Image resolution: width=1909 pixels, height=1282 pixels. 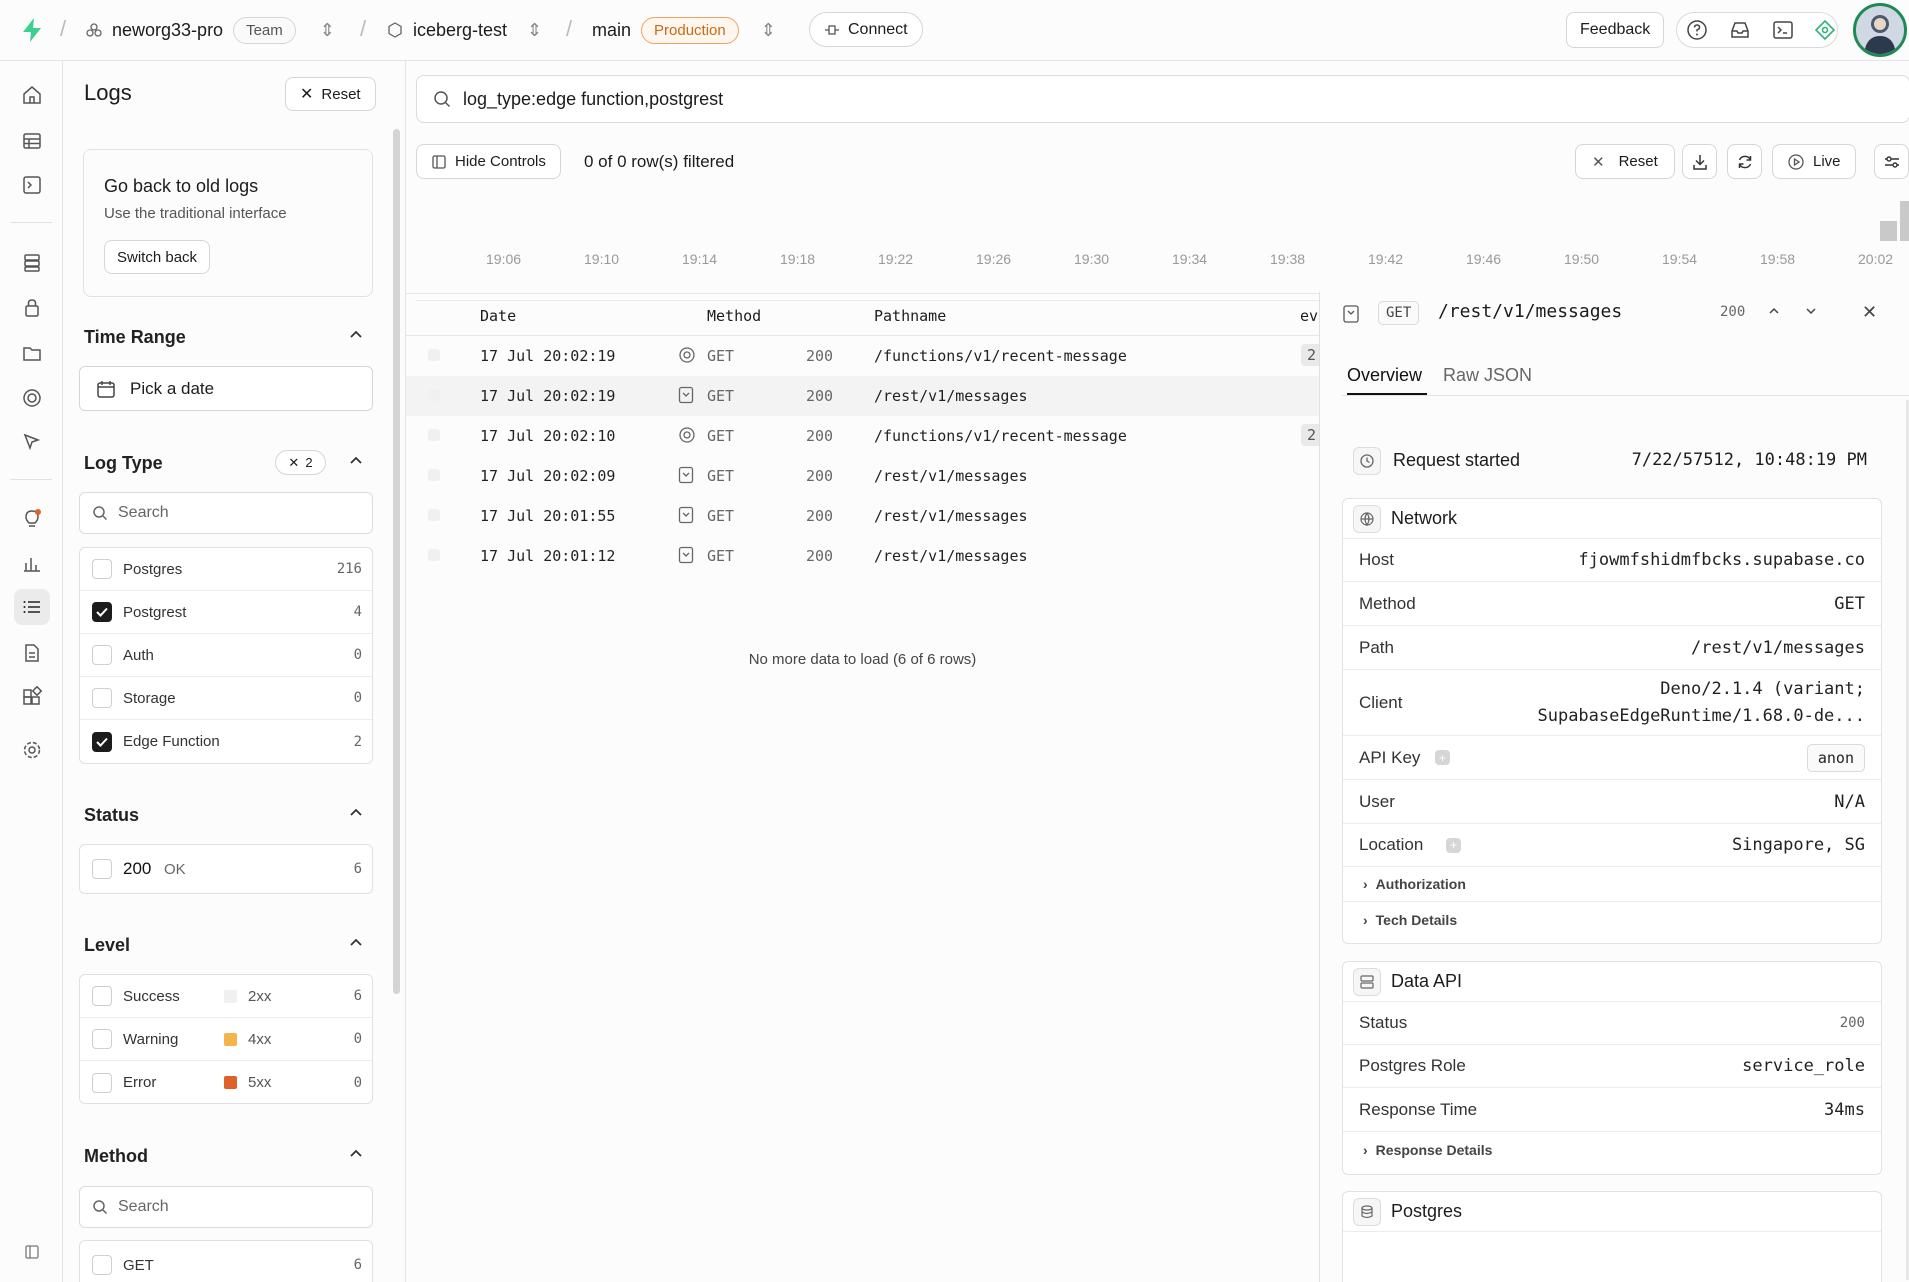 I want to click on postgres-role-value: service_role, so click(x=1803, y=1066).